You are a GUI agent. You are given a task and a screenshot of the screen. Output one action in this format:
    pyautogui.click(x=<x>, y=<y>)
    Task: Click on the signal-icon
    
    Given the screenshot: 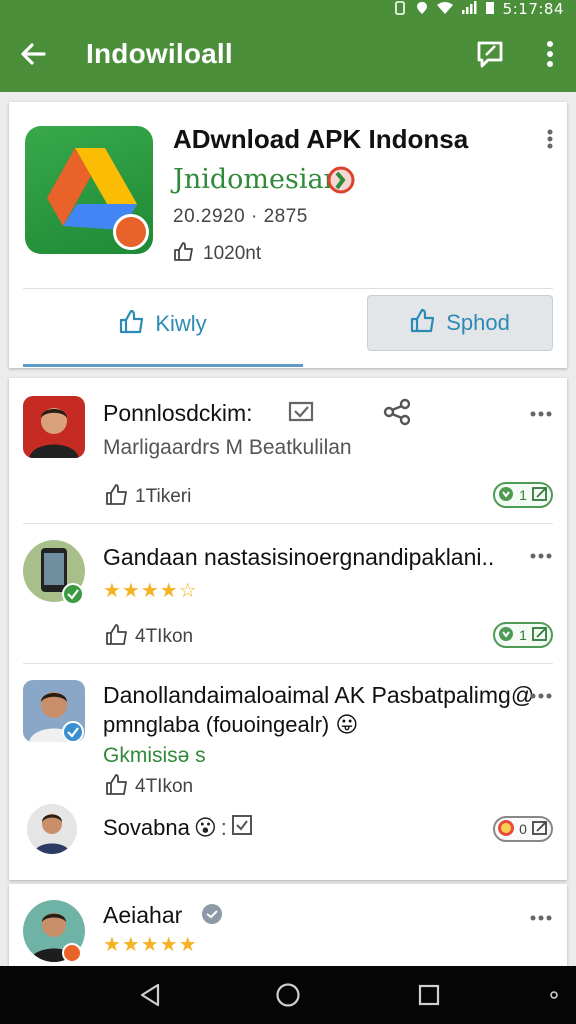 What is the action you would take?
    pyautogui.click(x=469, y=9)
    